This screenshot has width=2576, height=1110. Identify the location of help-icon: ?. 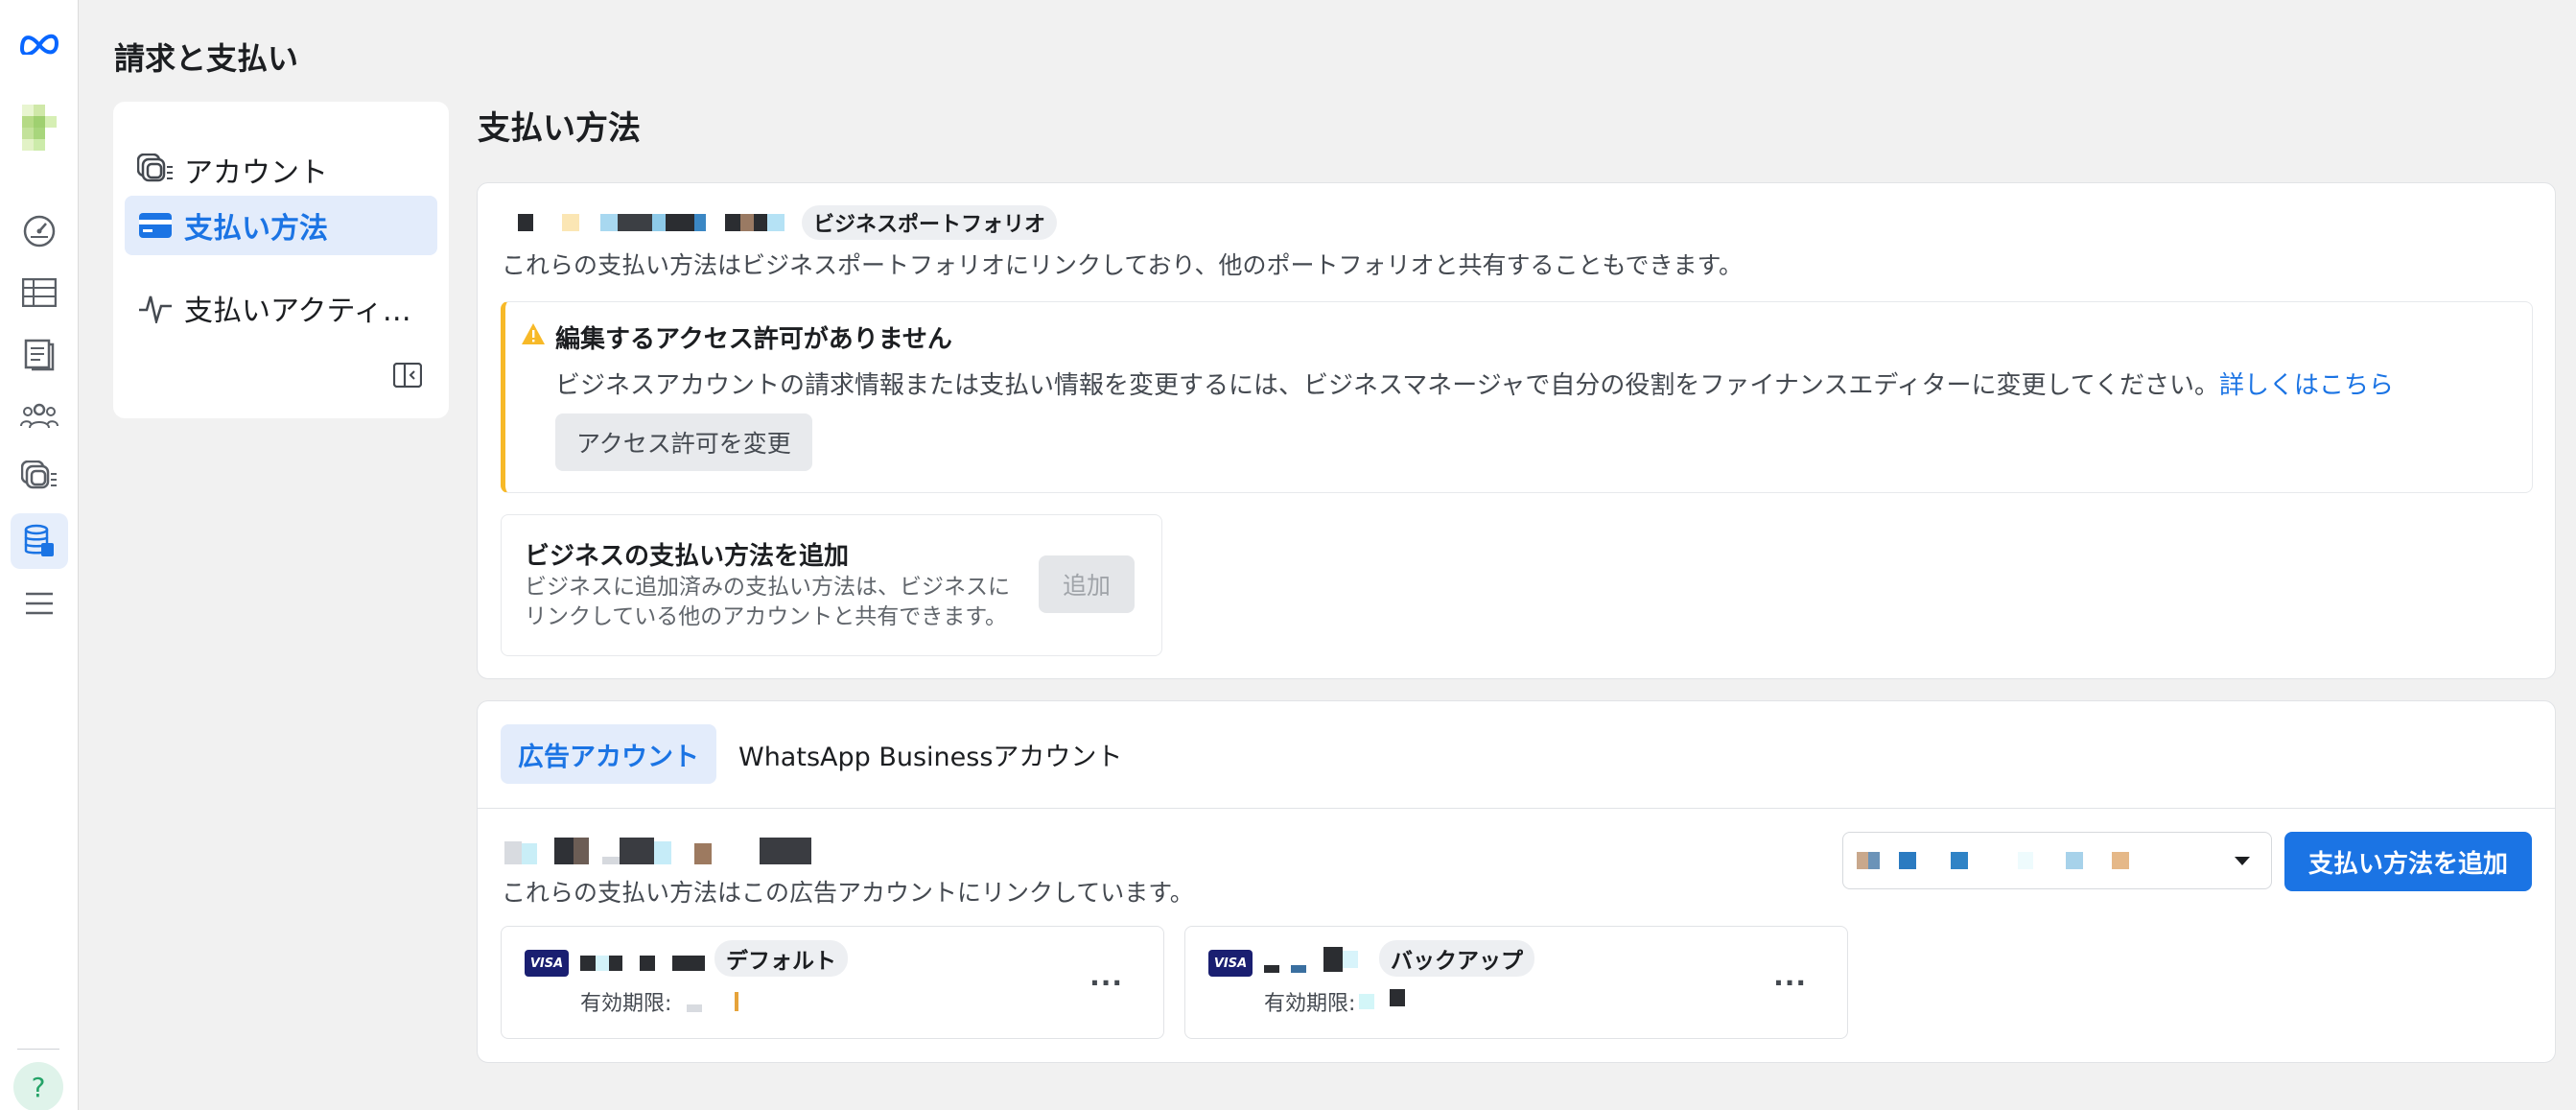
(38, 1087).